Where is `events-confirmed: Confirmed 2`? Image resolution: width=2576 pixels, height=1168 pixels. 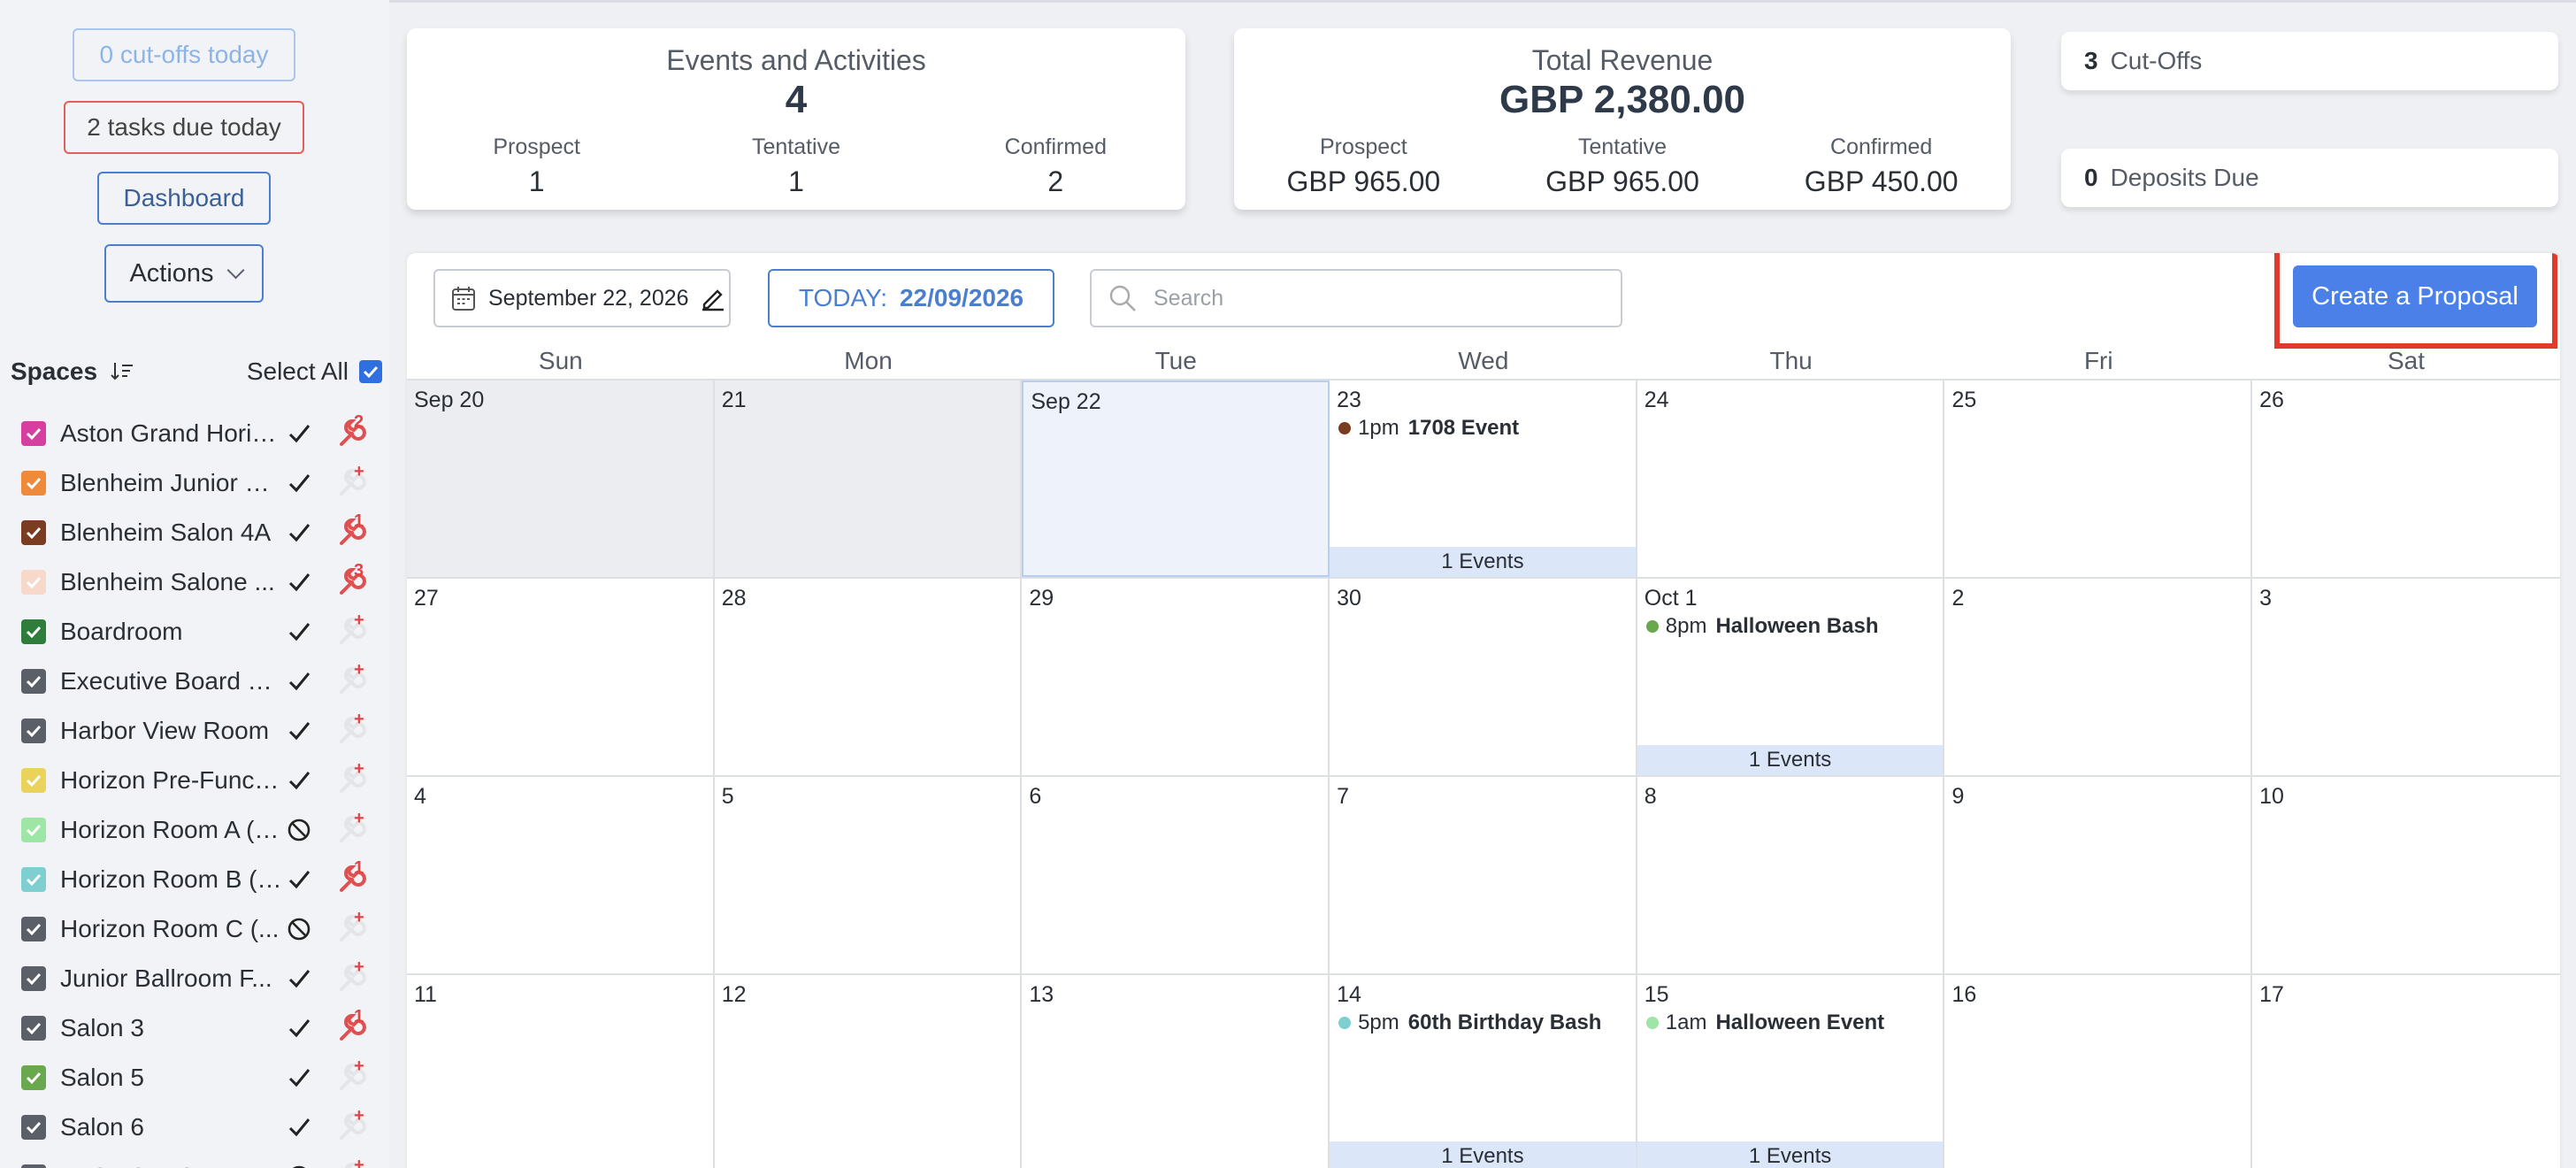 events-confirmed: Confirmed 2 is located at coordinates (1055, 166).